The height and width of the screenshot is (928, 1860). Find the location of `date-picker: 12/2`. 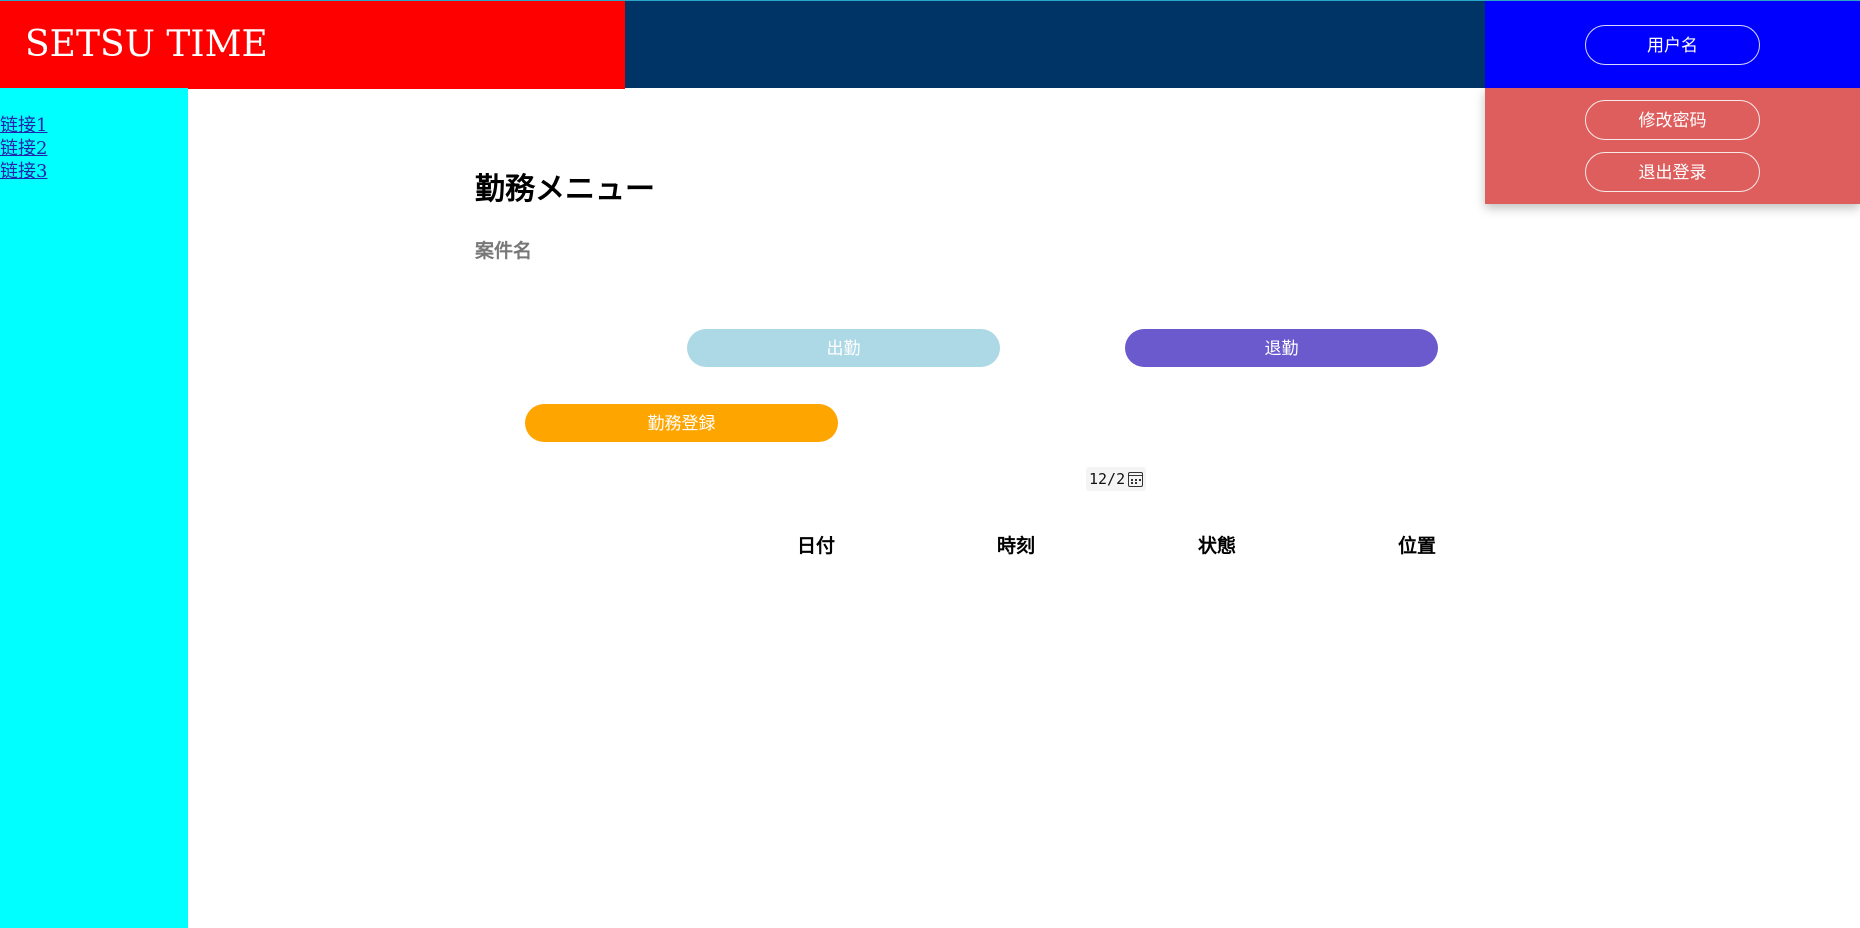

date-picker: 12/2 is located at coordinates (1116, 479).